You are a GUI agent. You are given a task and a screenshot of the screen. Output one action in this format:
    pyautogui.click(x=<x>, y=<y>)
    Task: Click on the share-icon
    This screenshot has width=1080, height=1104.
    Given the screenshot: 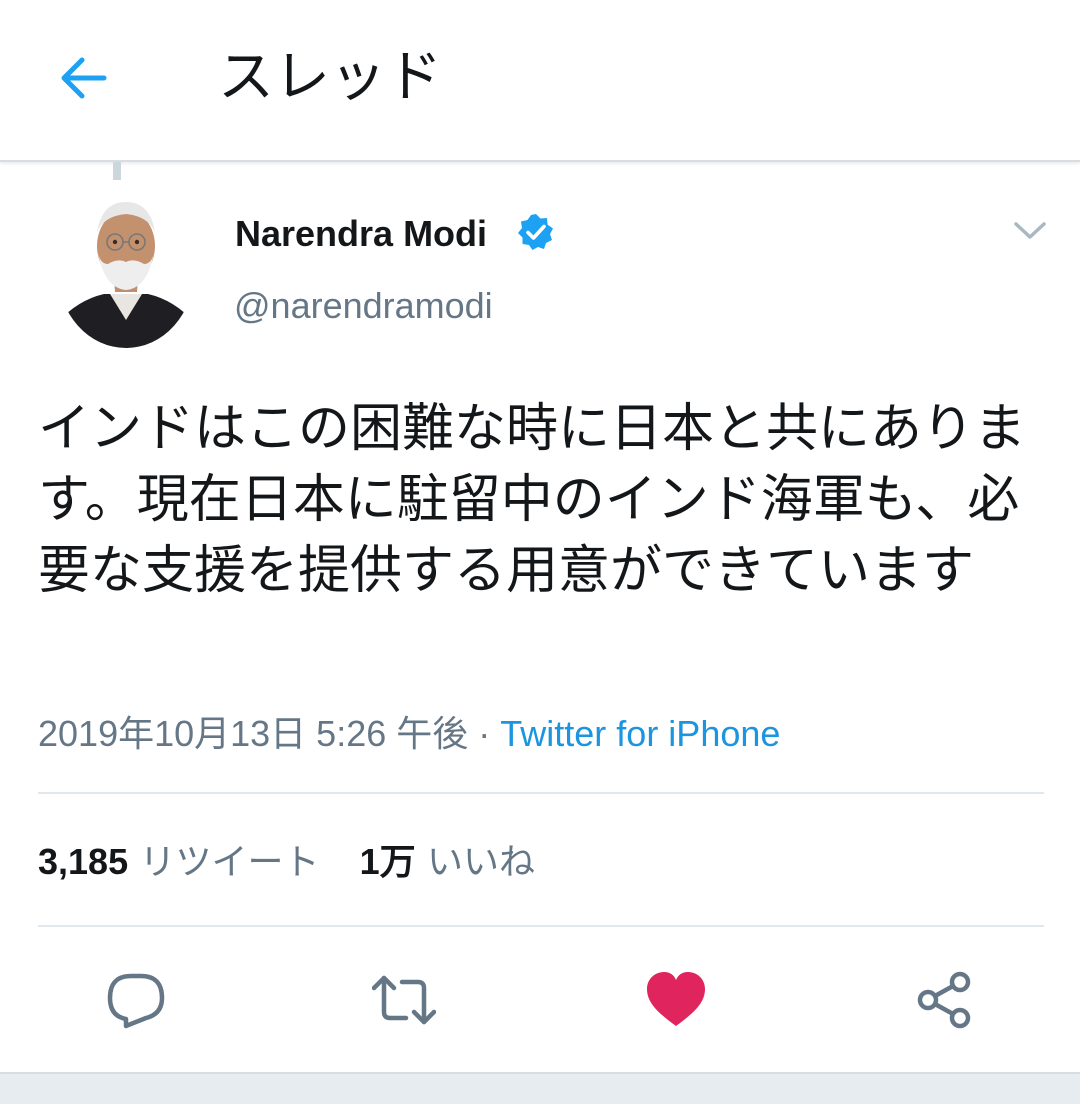 What is the action you would take?
    pyautogui.click(x=944, y=1000)
    